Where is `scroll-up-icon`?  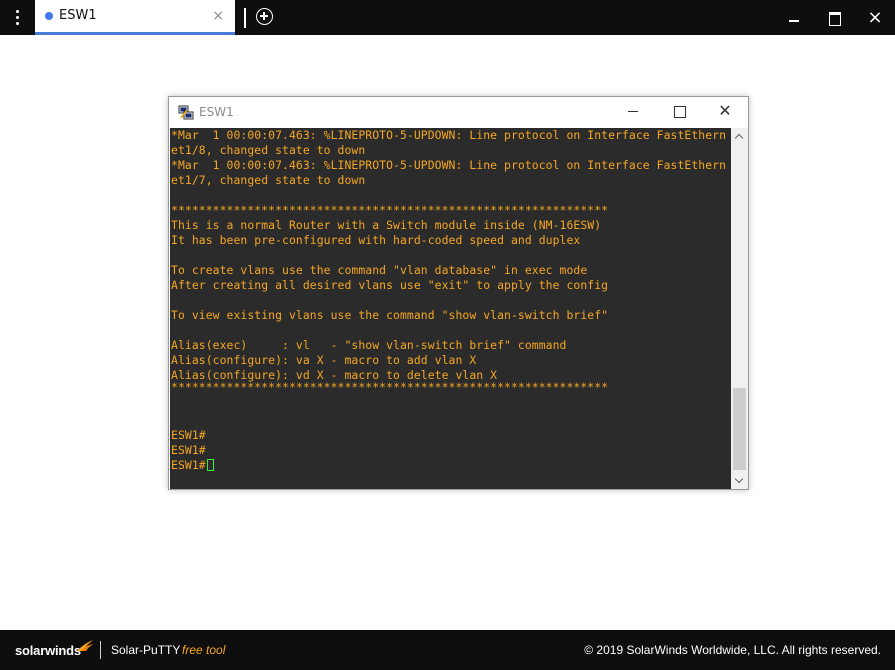 scroll-up-icon is located at coordinates (739, 136).